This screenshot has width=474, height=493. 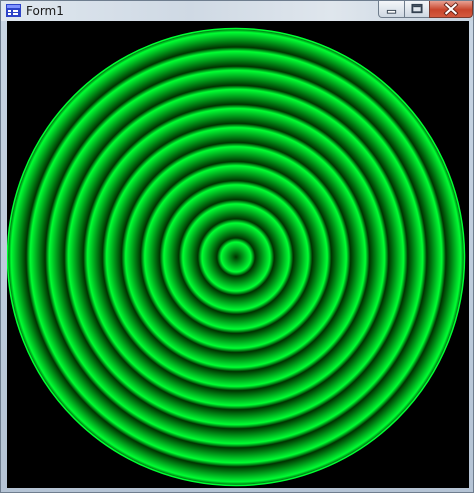 I want to click on title-bar: Form1, so click(x=237, y=11).